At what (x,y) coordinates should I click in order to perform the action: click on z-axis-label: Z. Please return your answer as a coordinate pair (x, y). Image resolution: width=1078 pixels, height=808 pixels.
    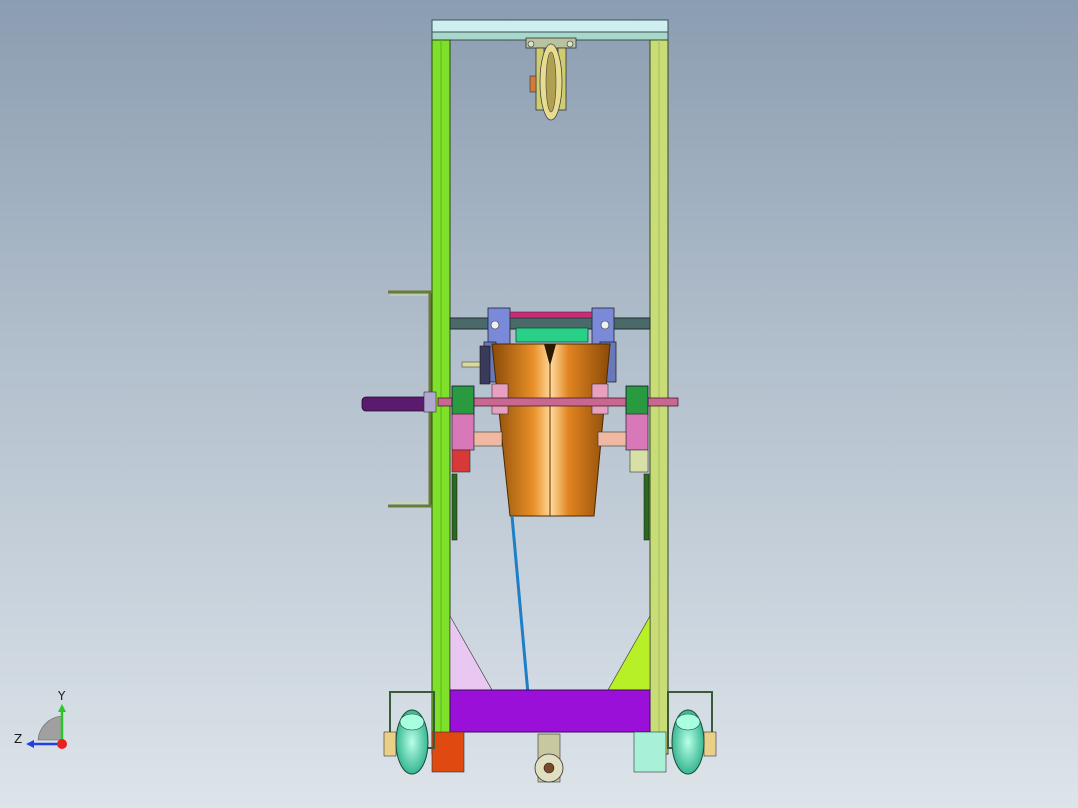
    Looking at the image, I should click on (18, 739).